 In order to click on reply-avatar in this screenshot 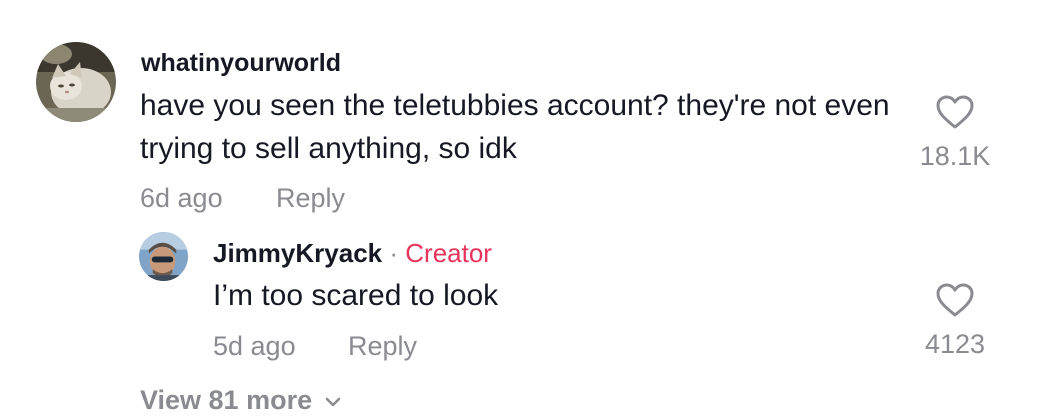, I will do `click(163, 256)`.